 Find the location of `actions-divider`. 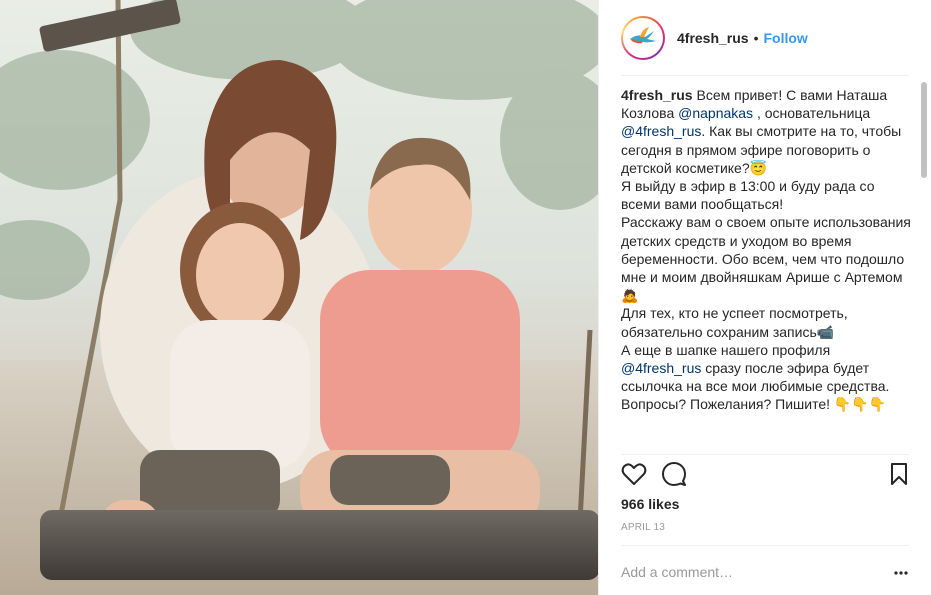

actions-divider is located at coordinates (765, 454).